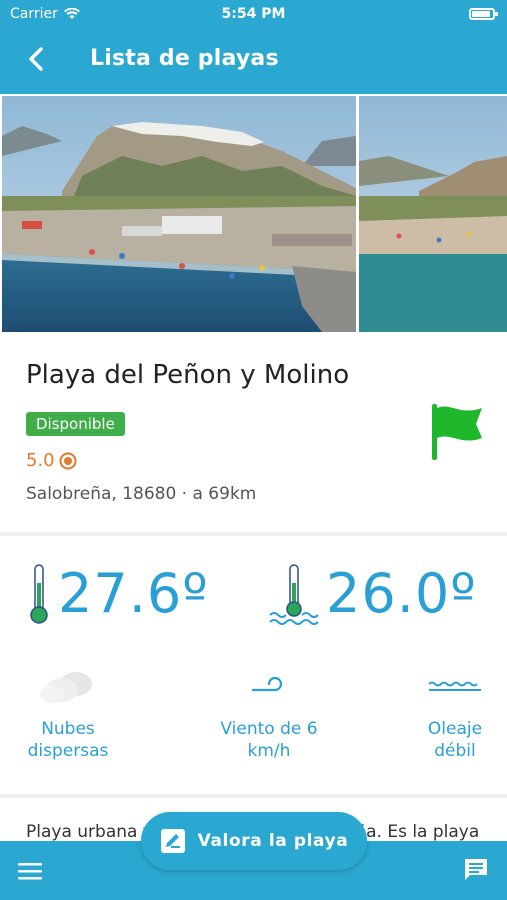 The height and width of the screenshot is (900, 507). Describe the element at coordinates (454, 686) in the screenshot. I see `waves-icon` at that location.